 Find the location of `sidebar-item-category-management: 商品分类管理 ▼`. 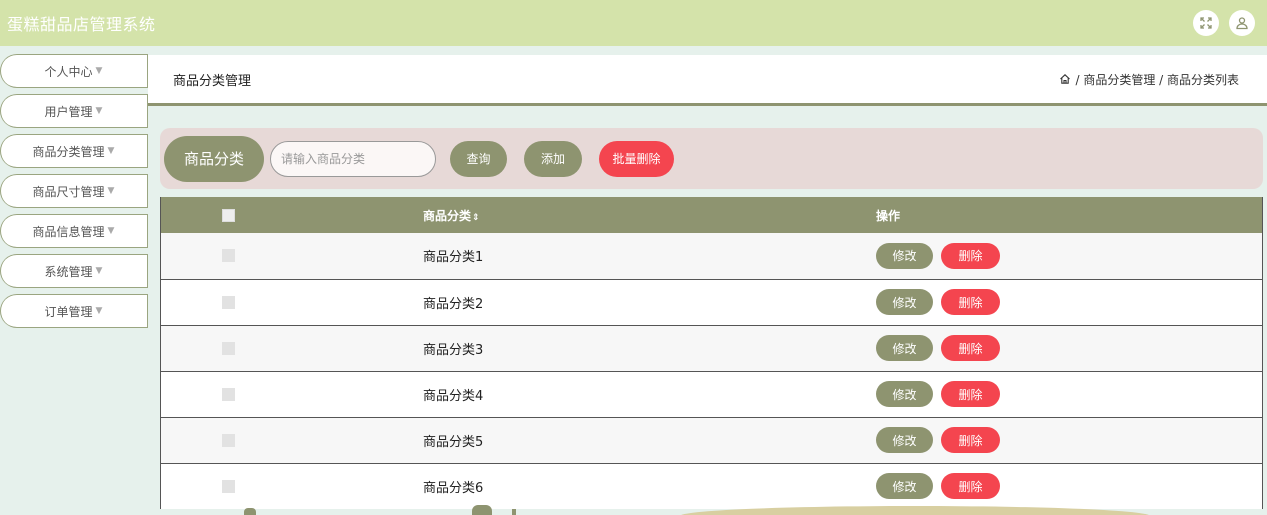

sidebar-item-category-management: 商品分类管理 ▼ is located at coordinates (74, 151).